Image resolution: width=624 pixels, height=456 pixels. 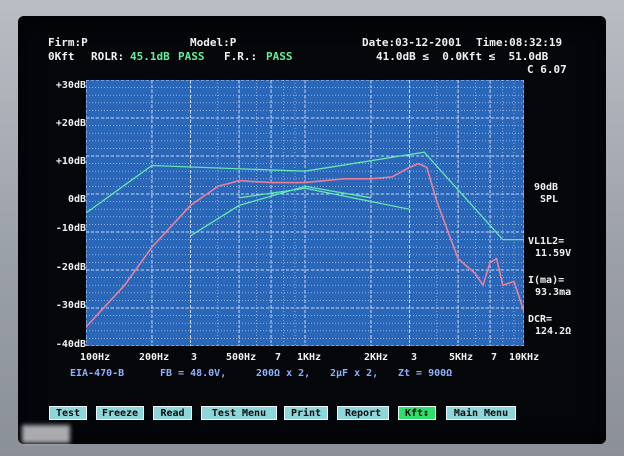 What do you see at coordinates (546, 280) in the screenshot?
I see `ima-label: I(ma)=` at bounding box center [546, 280].